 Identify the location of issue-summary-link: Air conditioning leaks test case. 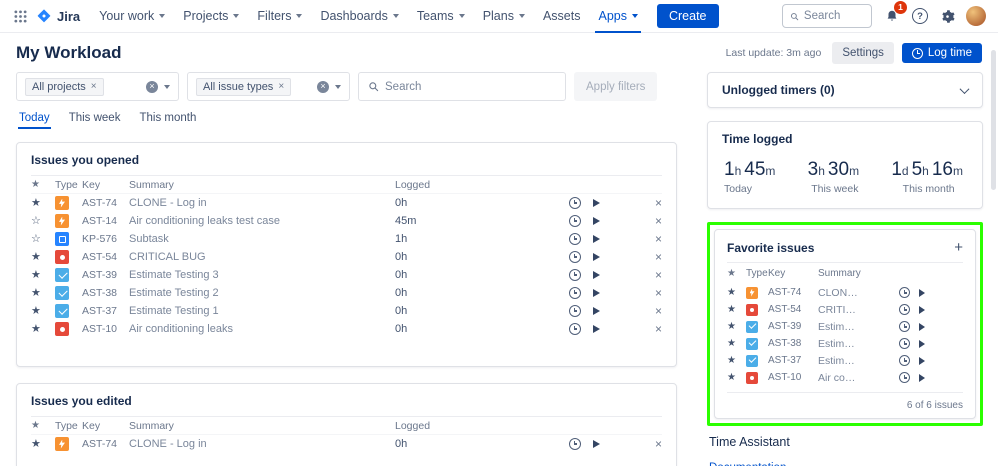
(262, 221).